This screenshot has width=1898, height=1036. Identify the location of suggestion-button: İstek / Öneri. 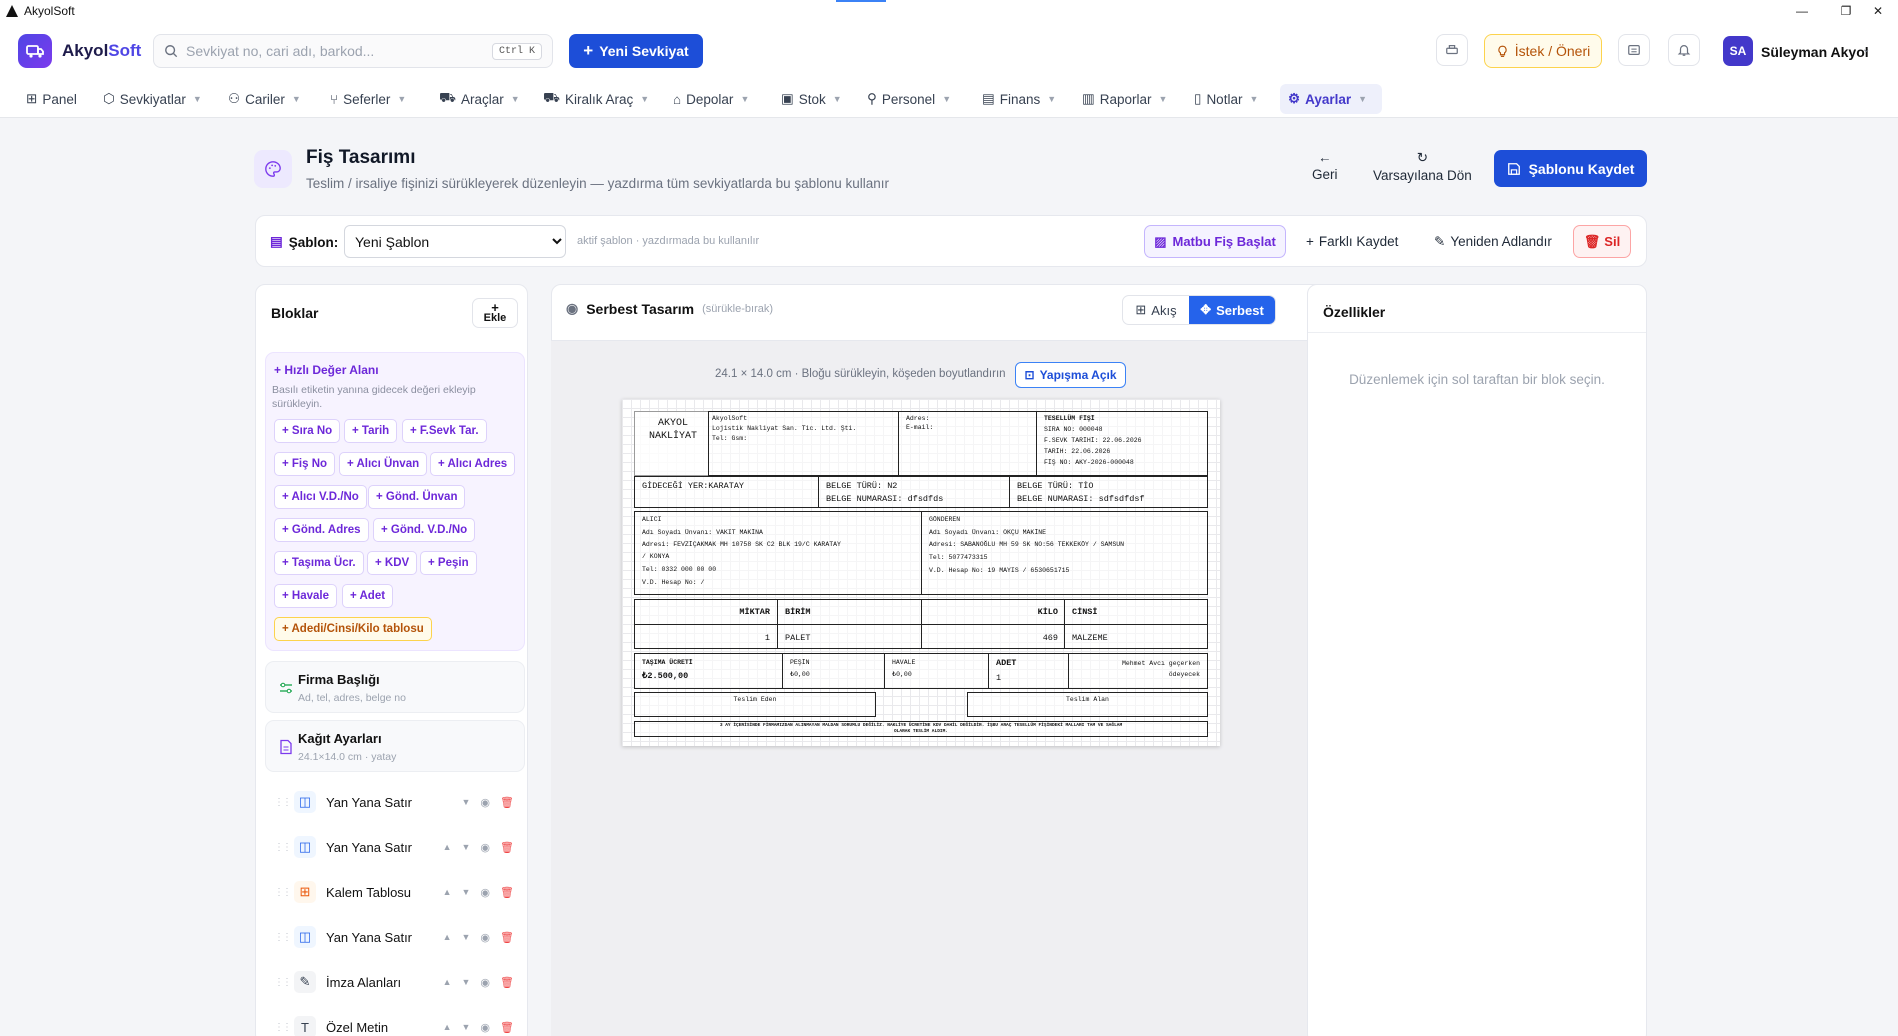
(1543, 51).